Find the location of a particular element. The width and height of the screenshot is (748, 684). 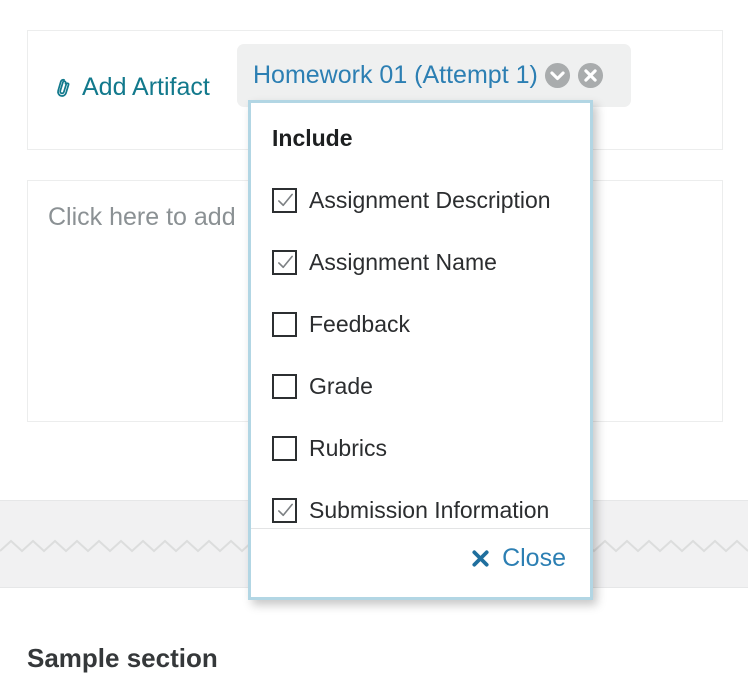

option-label: Assignment Name is located at coordinates (403, 261).